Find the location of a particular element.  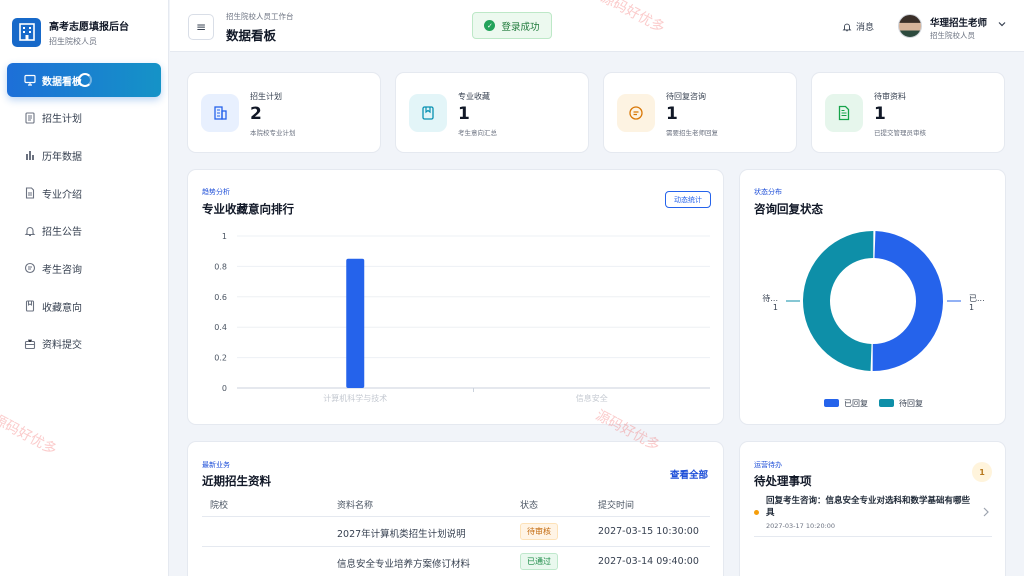

bookmark-icon is located at coordinates (30, 306).